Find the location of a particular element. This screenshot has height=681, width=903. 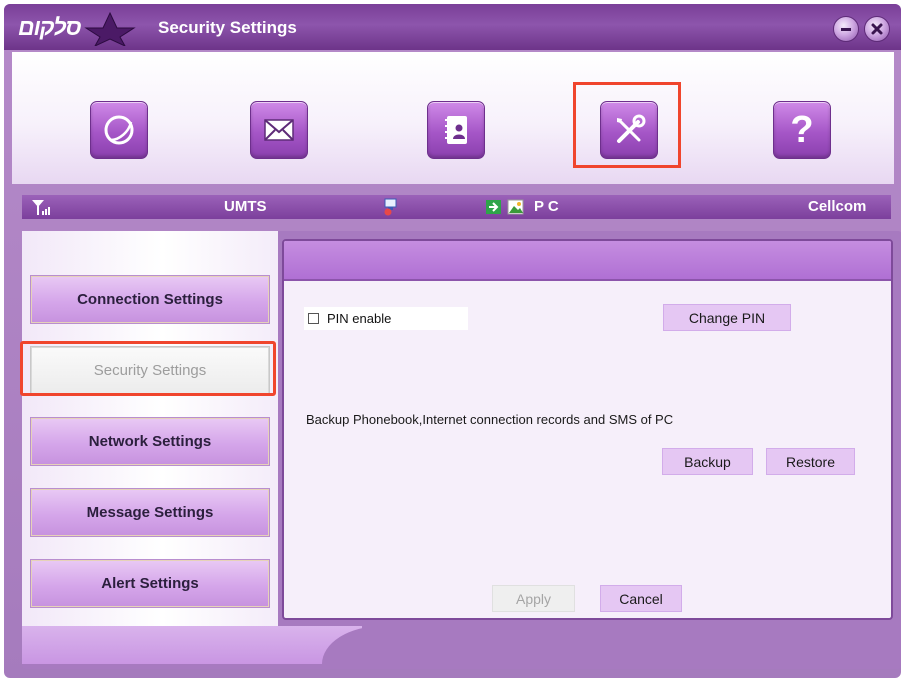

backup-button: Backup is located at coordinates (707, 461).